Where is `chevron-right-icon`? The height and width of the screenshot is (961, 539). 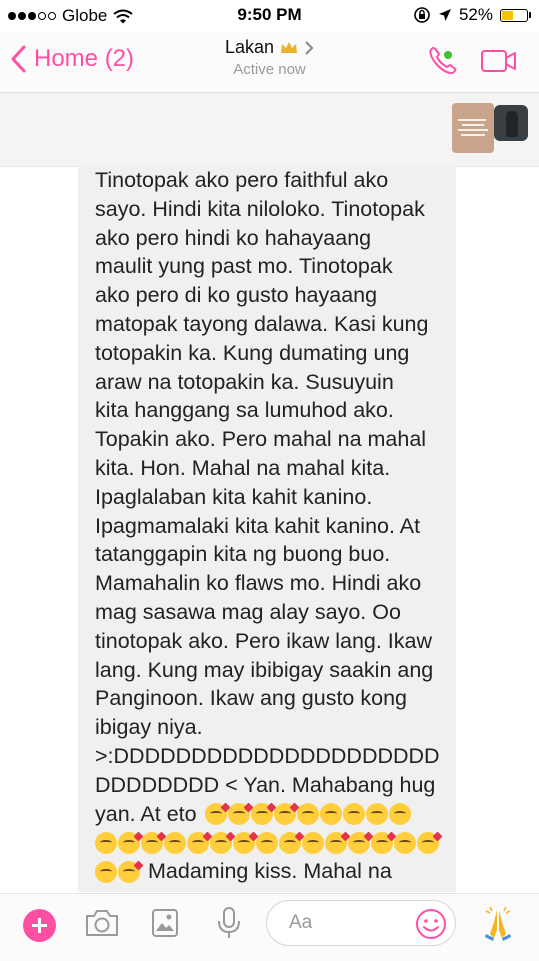 chevron-right-icon is located at coordinates (309, 47).